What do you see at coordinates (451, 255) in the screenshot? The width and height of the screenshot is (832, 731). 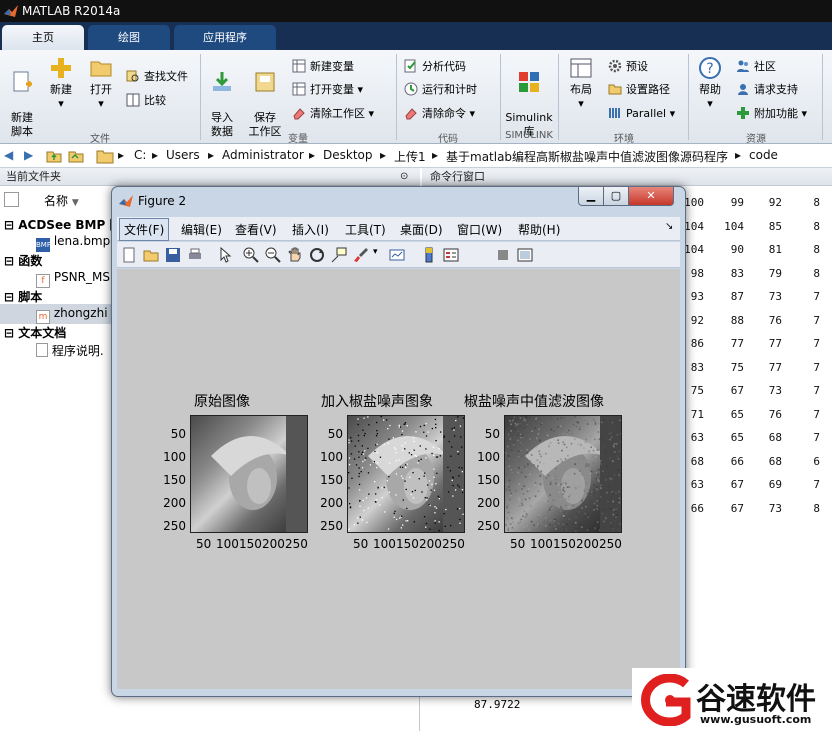 I see `legend-icon` at bounding box center [451, 255].